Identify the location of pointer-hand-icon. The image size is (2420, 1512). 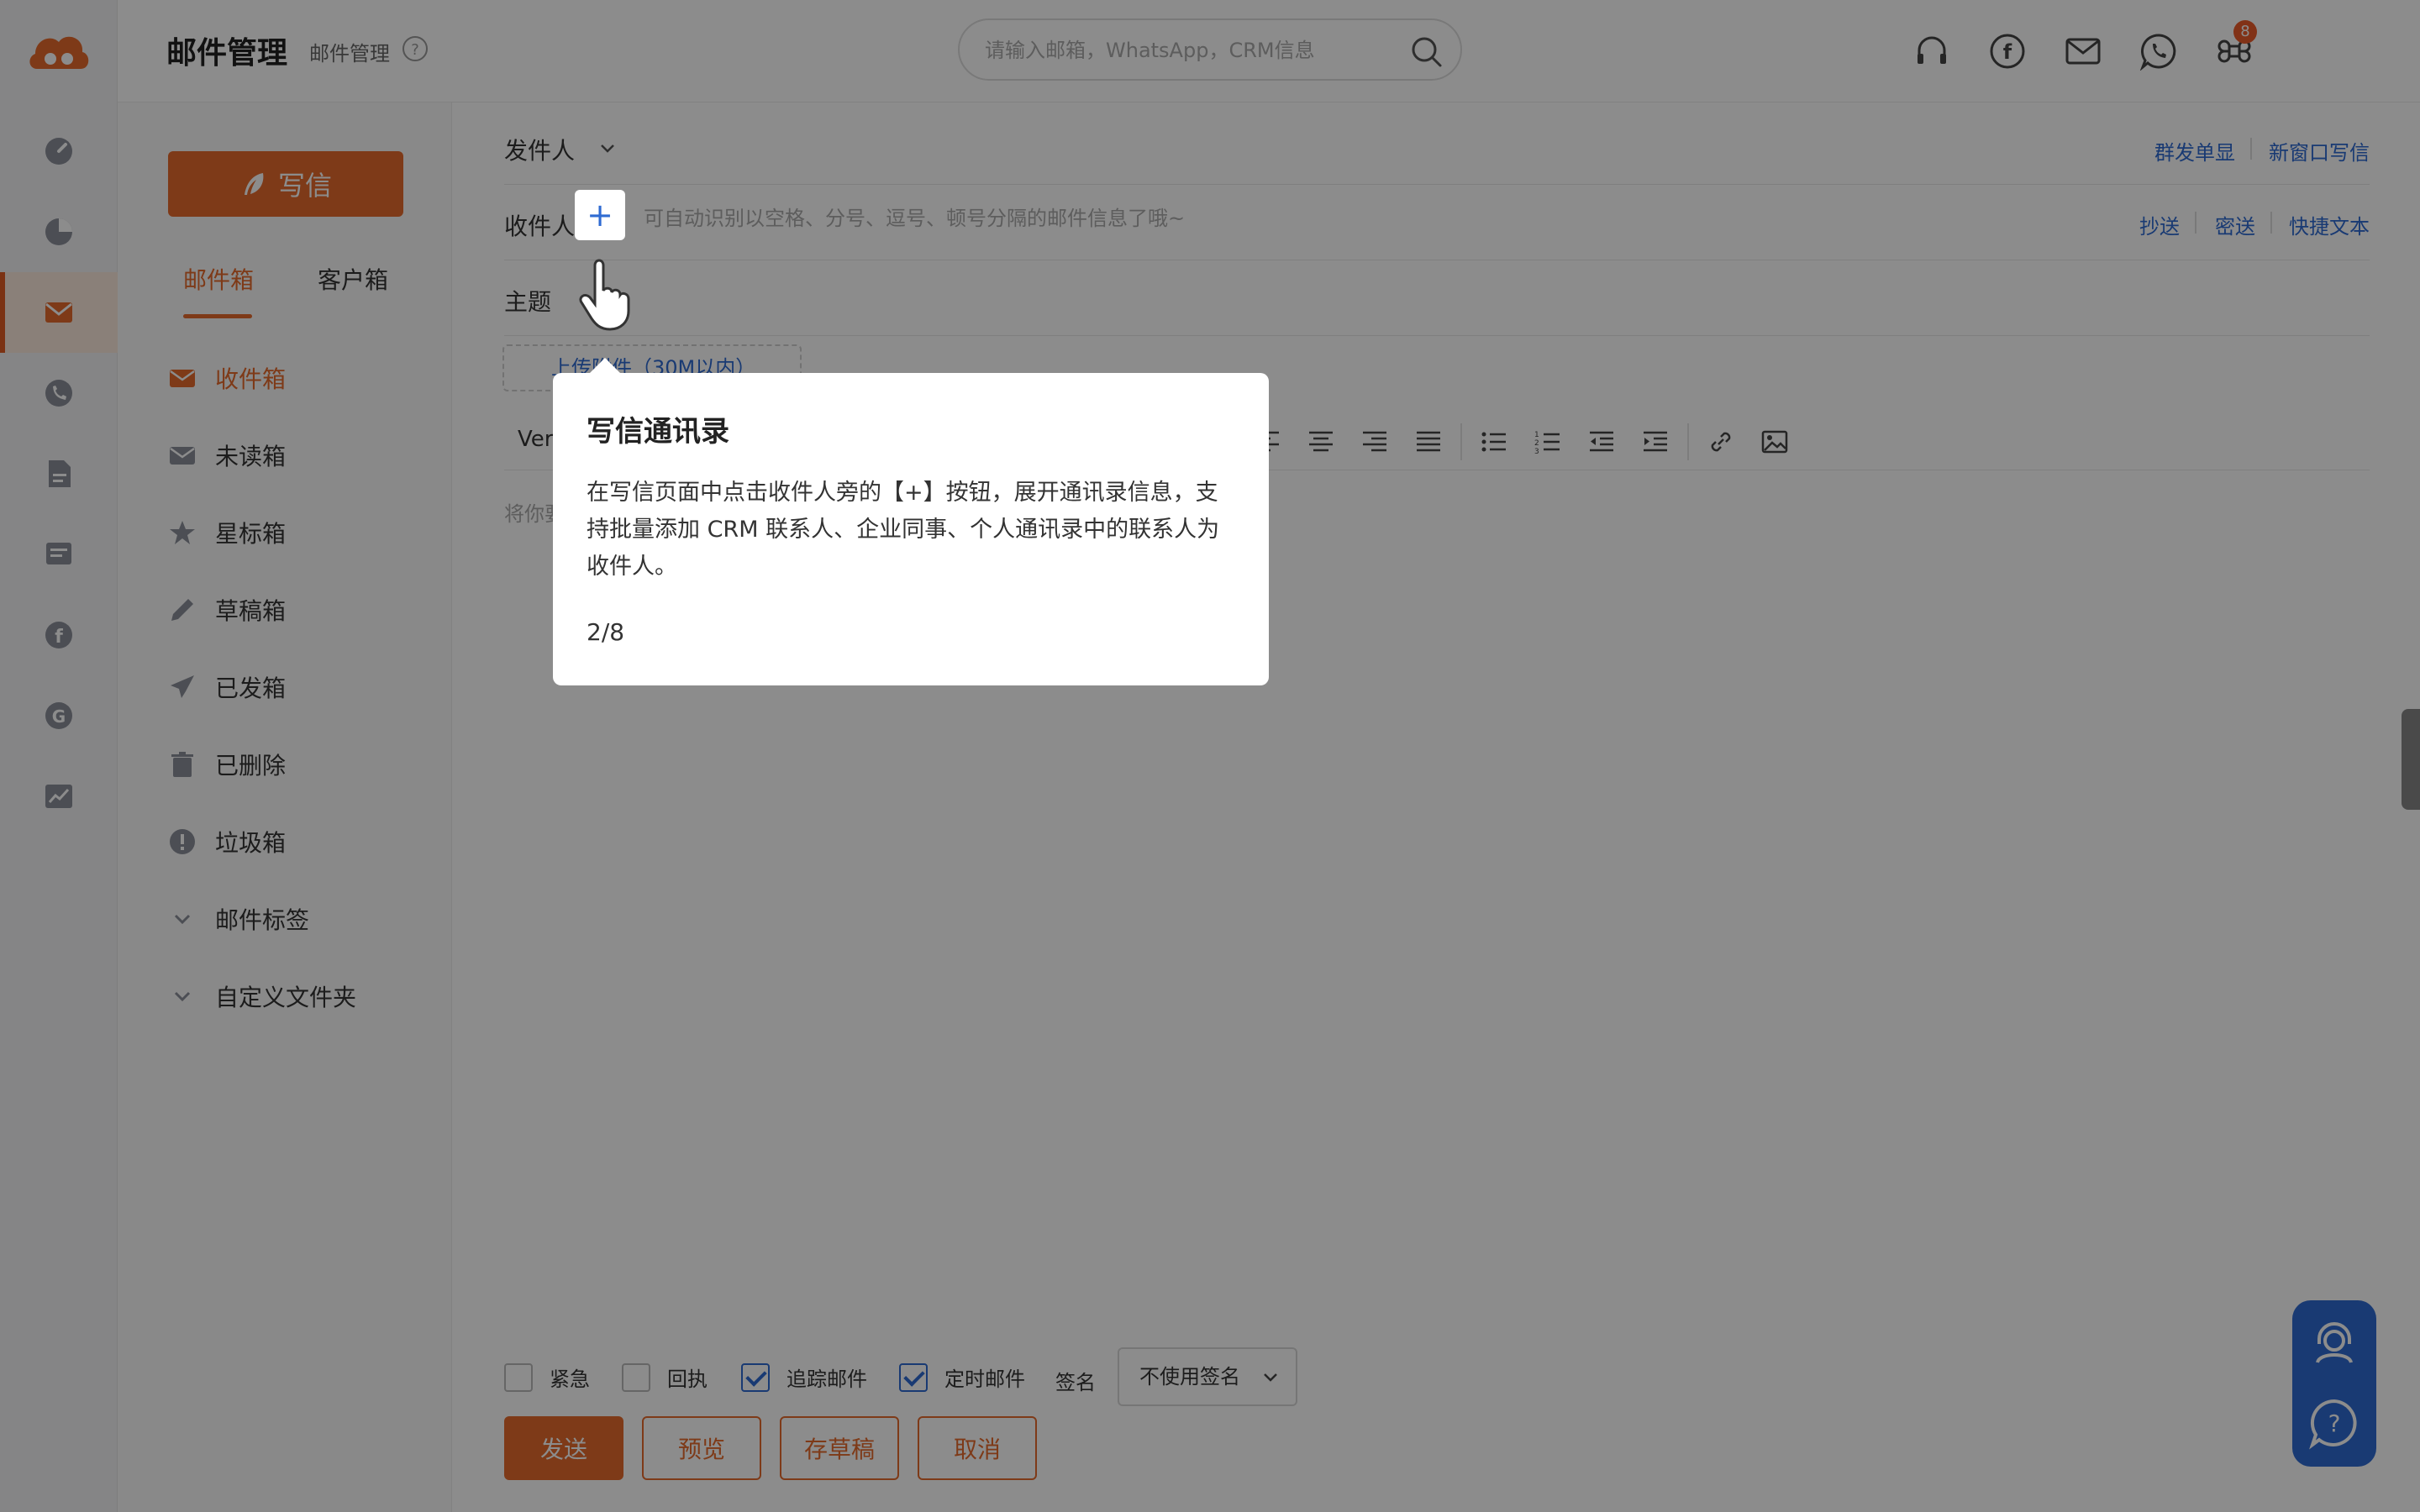
(604, 295).